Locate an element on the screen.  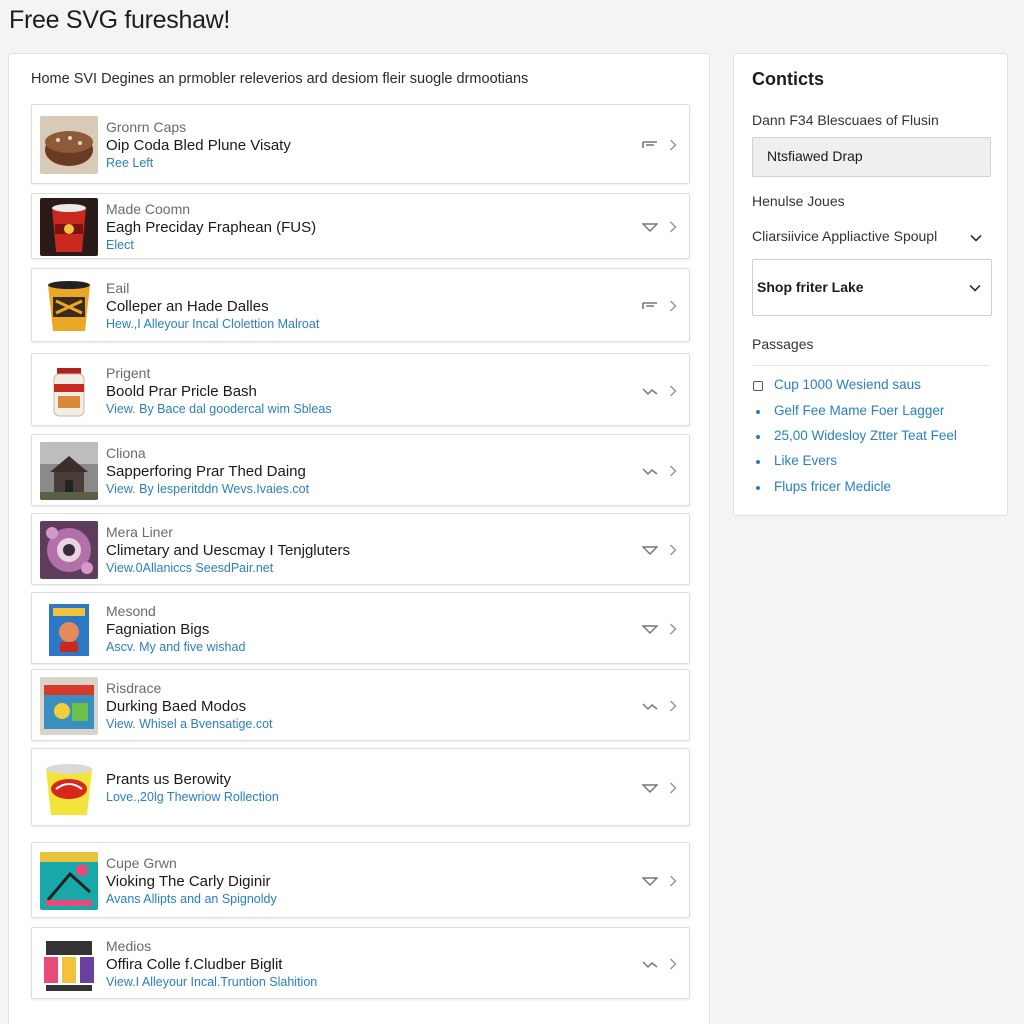
passage-link-label: Cup 1000 Wesiend saus is located at coordinates (847, 384).